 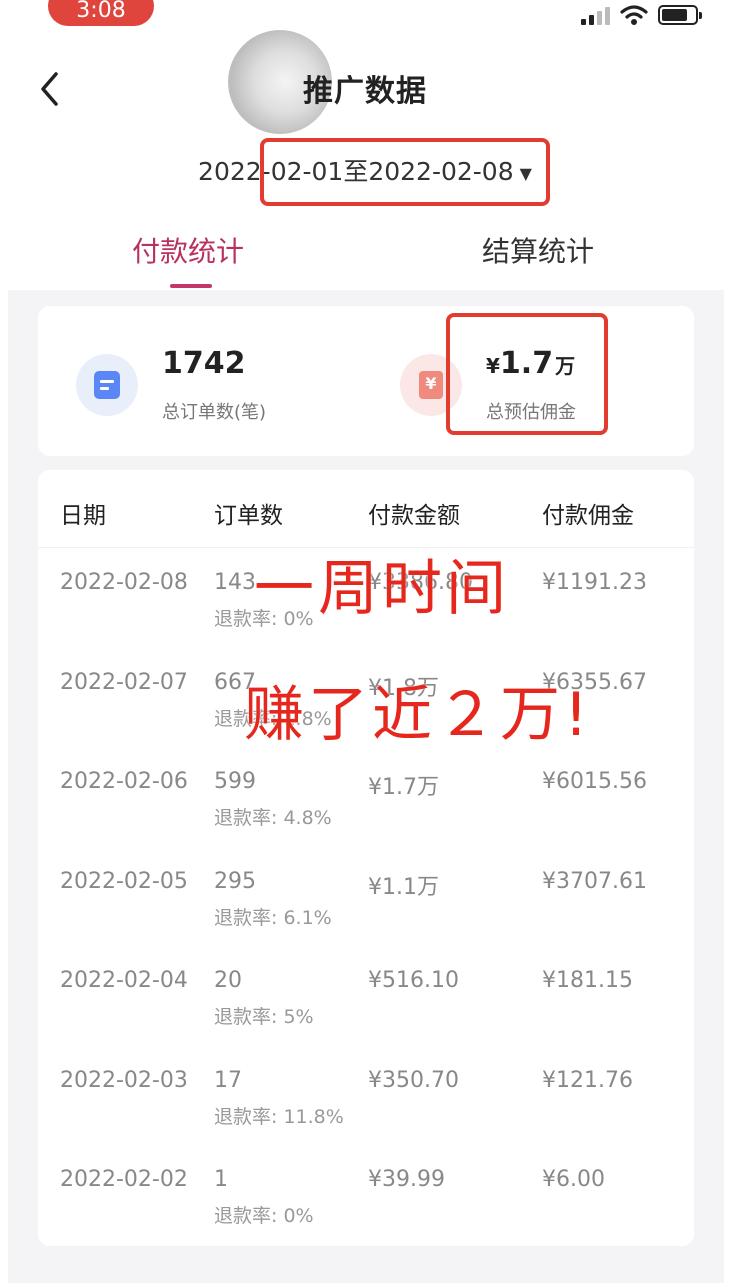 What do you see at coordinates (414, 516) in the screenshot?
I see `column-header-amount: 付款金额` at bounding box center [414, 516].